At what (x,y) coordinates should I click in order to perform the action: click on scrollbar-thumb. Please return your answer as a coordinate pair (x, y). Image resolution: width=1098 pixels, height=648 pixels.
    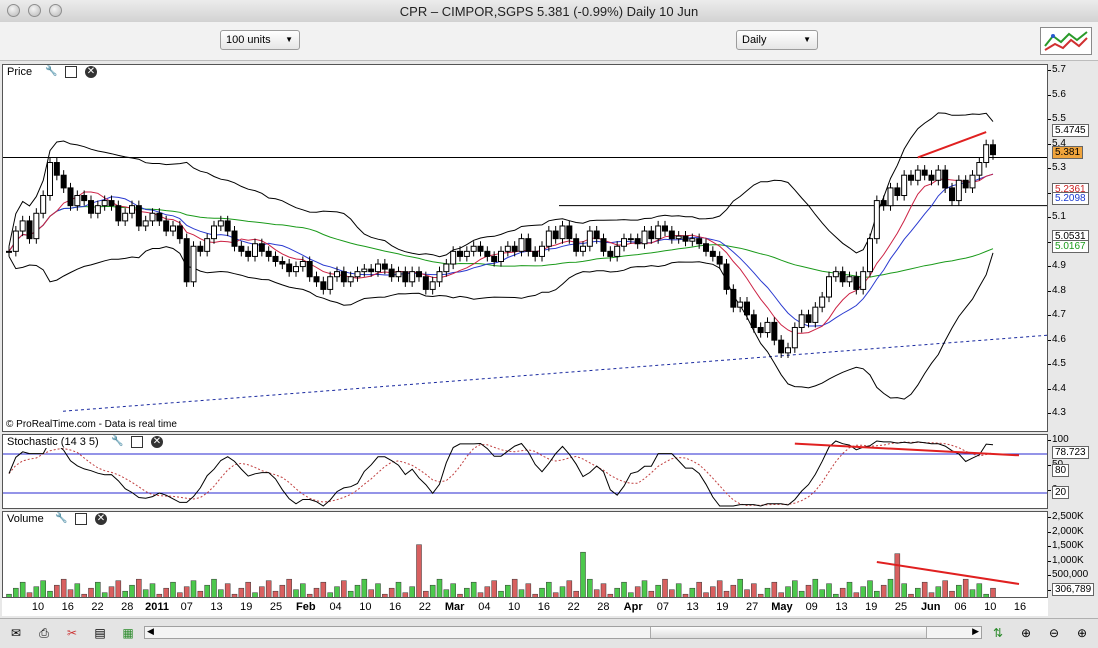
    Looking at the image, I should click on (788, 632).